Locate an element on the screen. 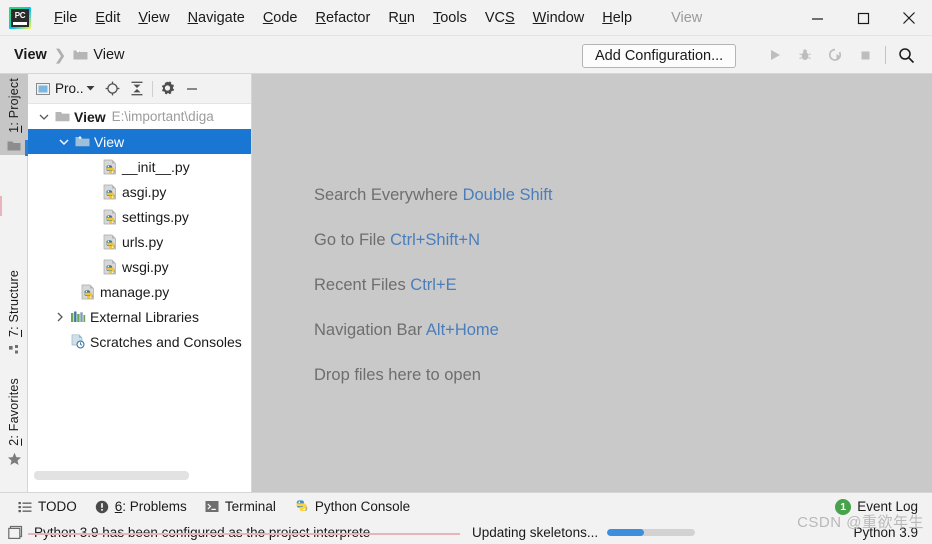  breadcrumb-root: View is located at coordinates (30, 55).